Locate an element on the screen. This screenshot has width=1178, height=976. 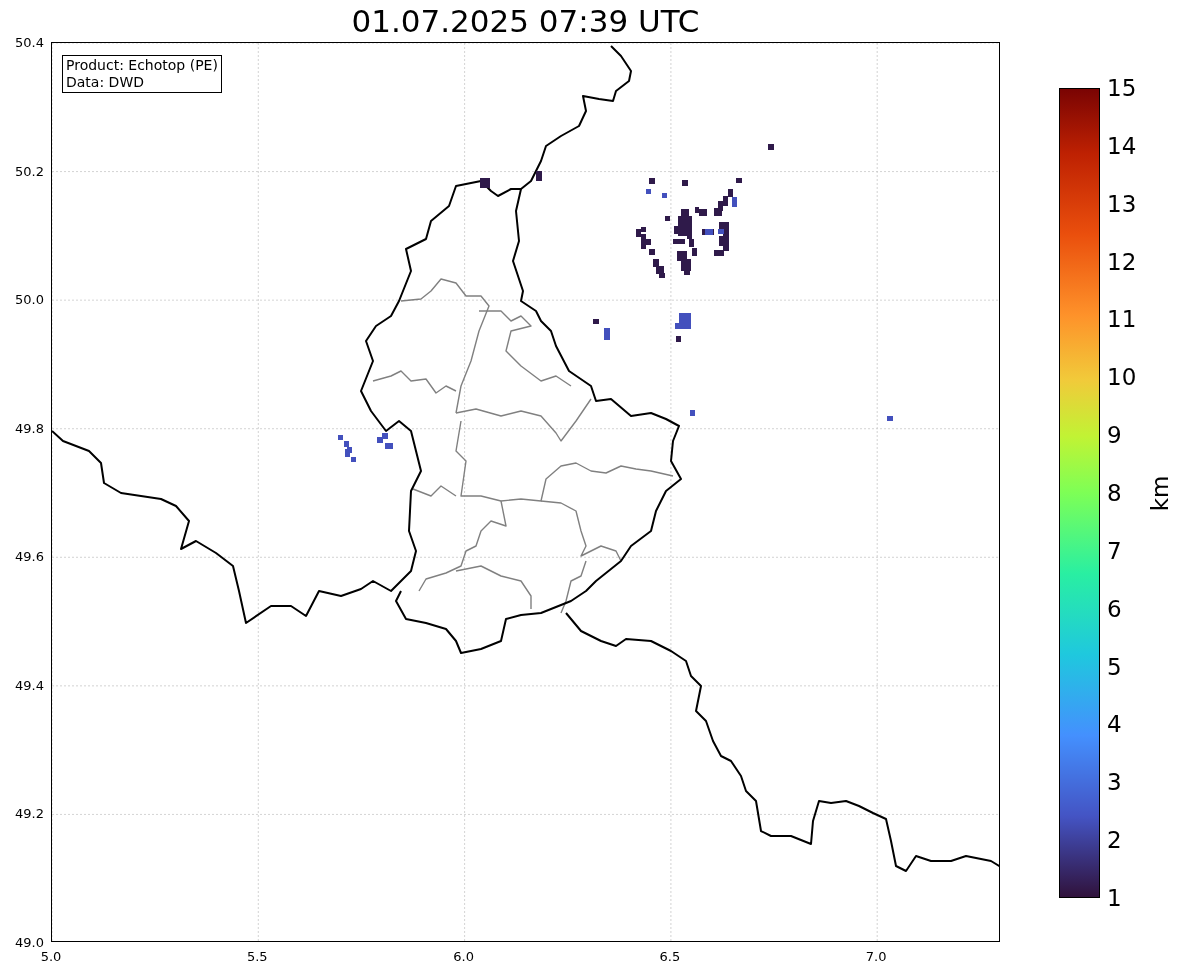
x-tick-label: 6.0 is located at coordinates (463, 956).